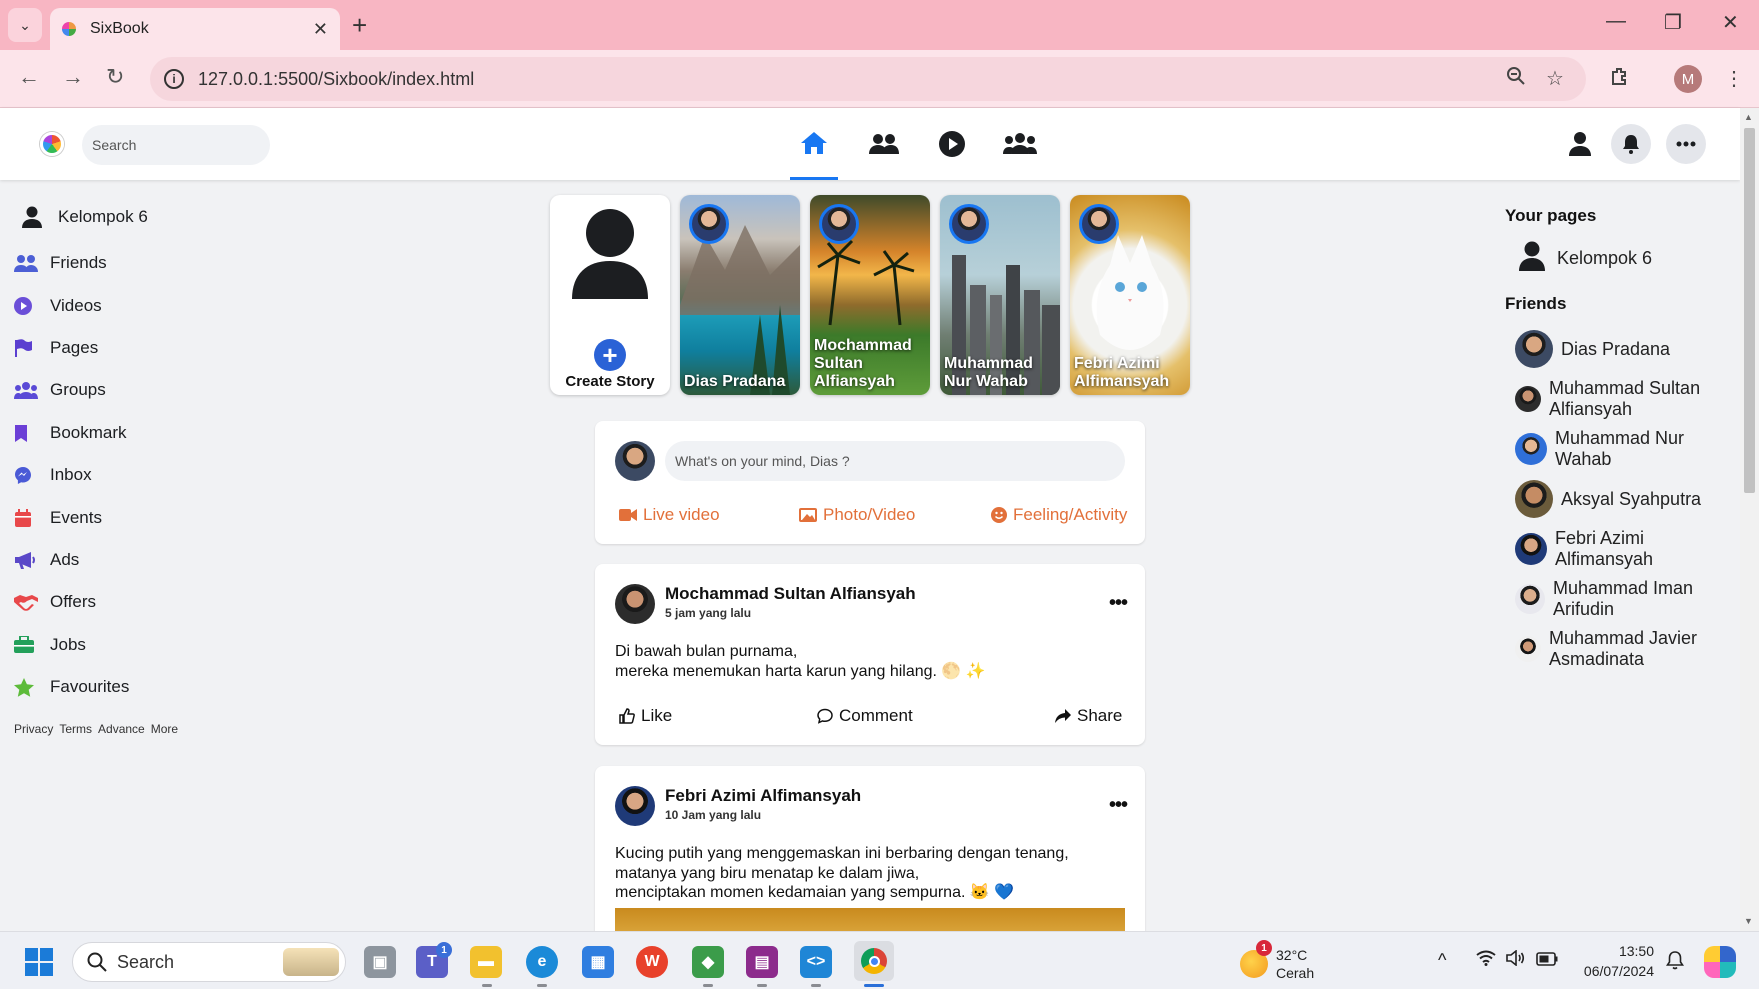  I want to click on address-bar: i 127.0.0.1:5500/Sixbook/index.html, so click(868, 79).